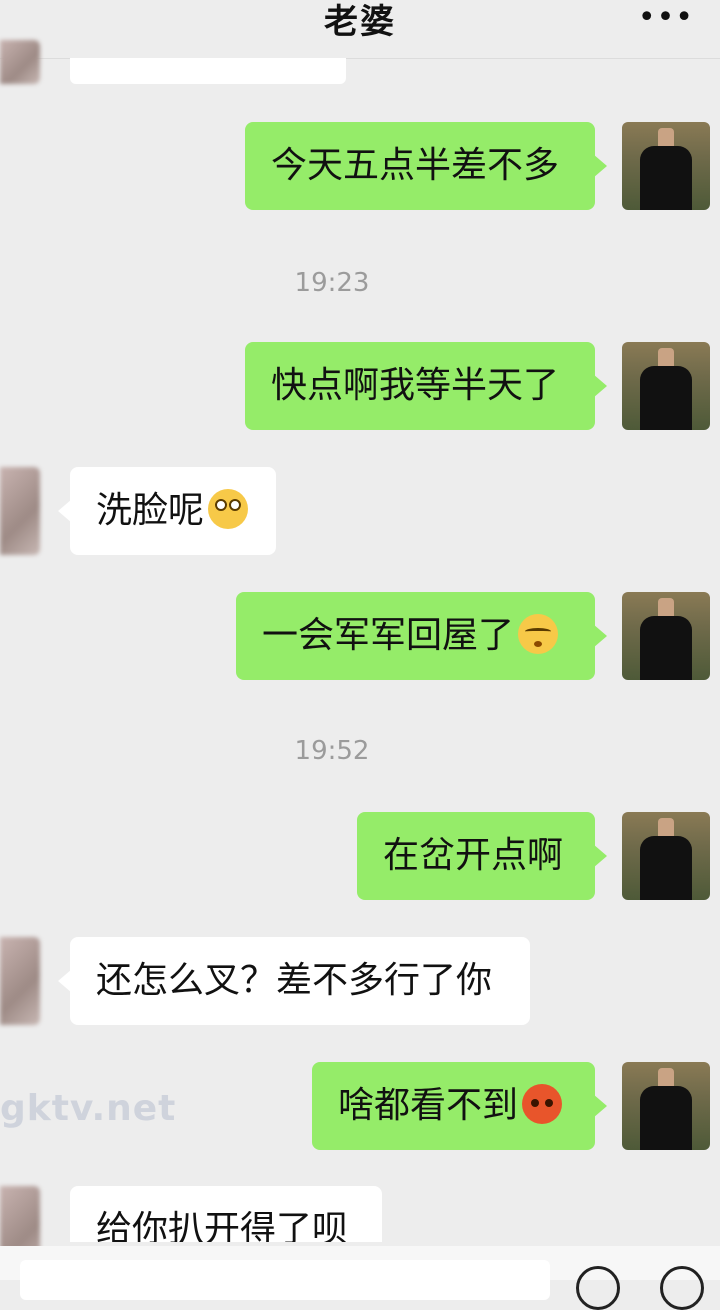 The image size is (720, 1310). Describe the element at coordinates (473, 855) in the screenshot. I see `message-text: 在岔开点啊` at that location.